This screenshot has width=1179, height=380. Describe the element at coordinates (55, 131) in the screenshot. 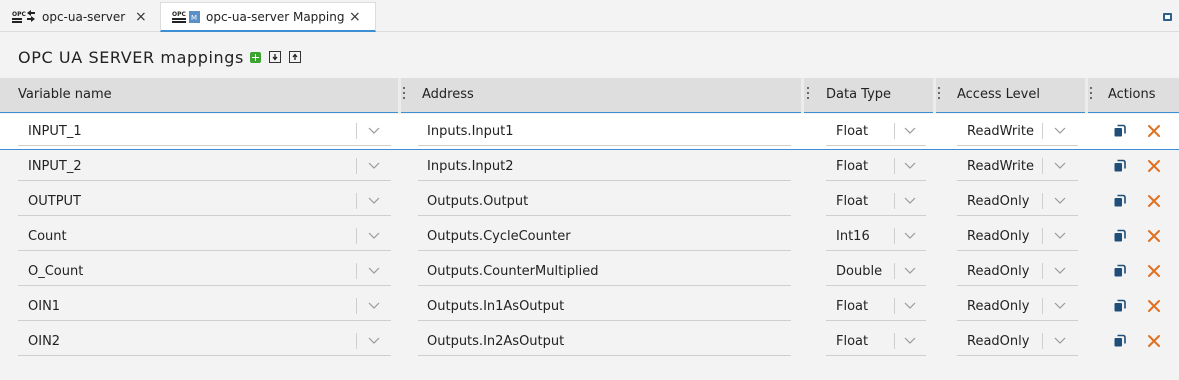

I see `variable-name-field: INPUT_1` at that location.